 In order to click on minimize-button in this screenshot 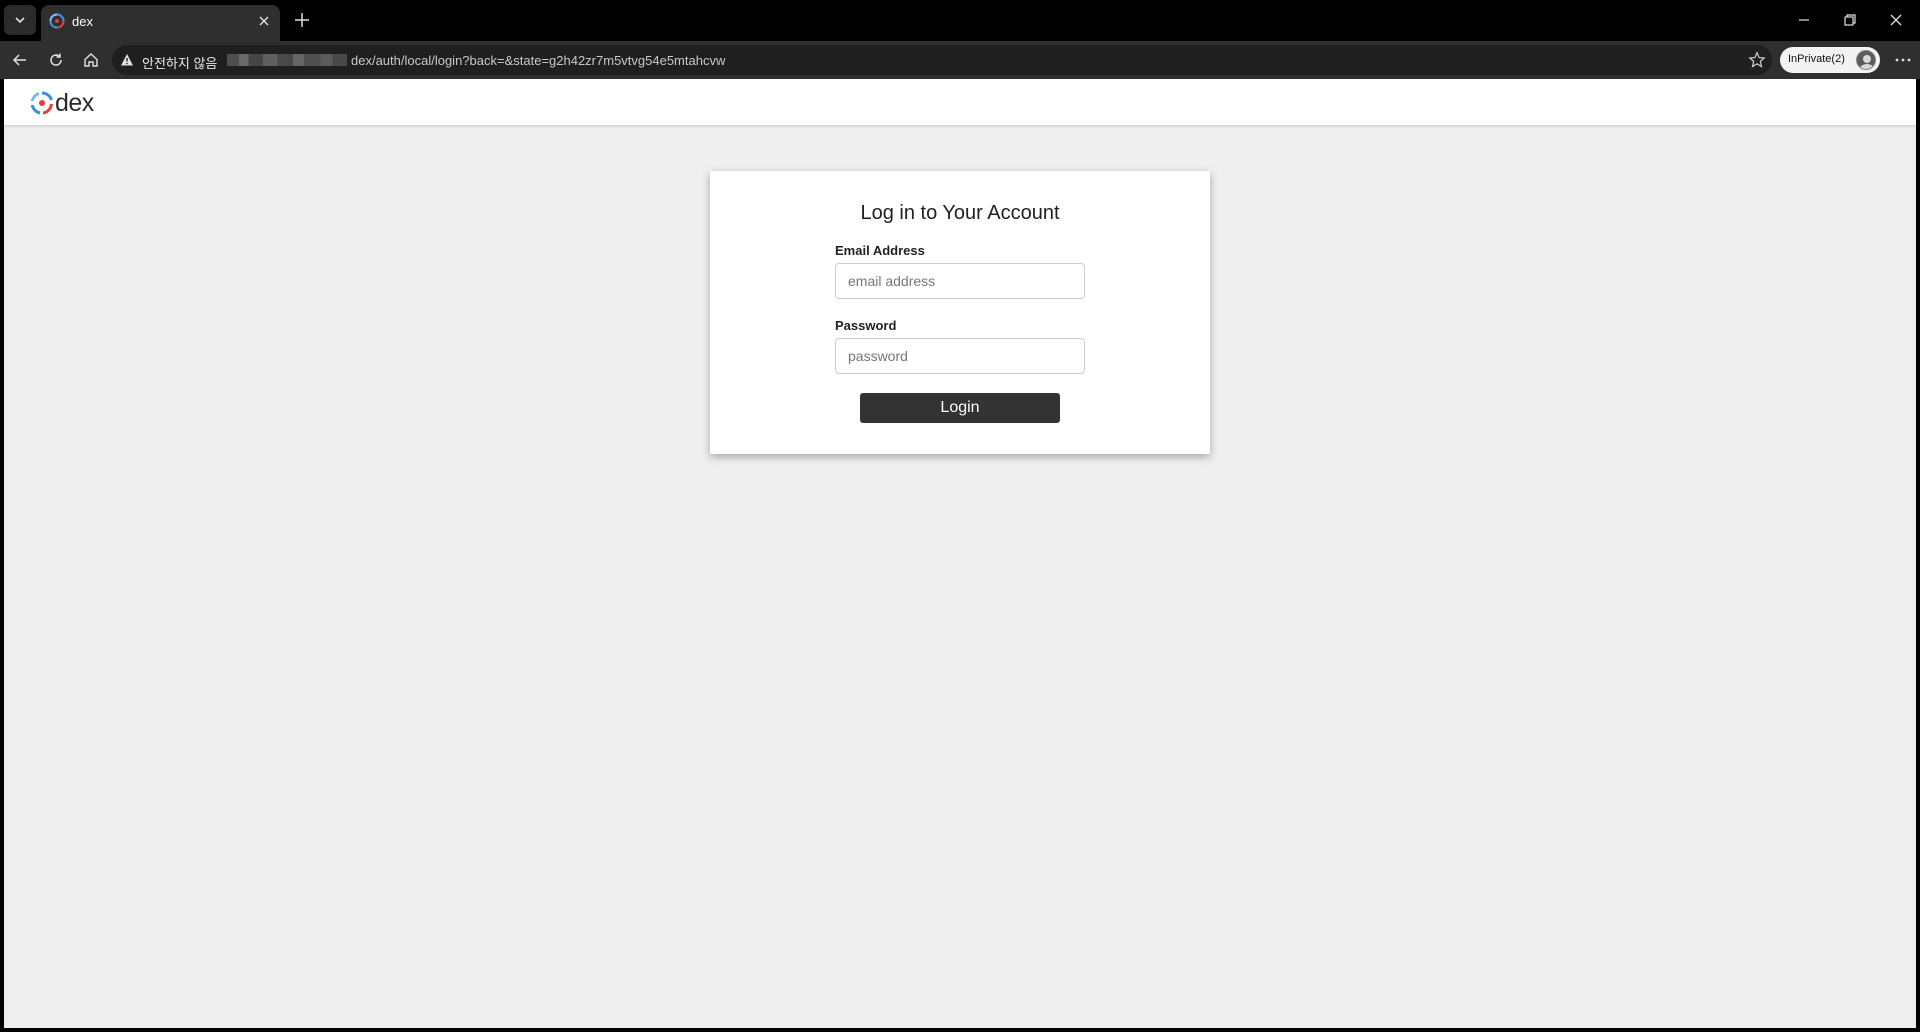, I will do `click(1804, 20)`.